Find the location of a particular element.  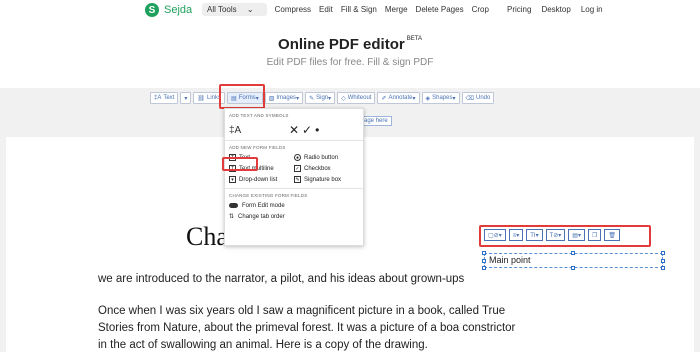

change-tab-order-item: ⇅ Change tab order is located at coordinates (294, 216).